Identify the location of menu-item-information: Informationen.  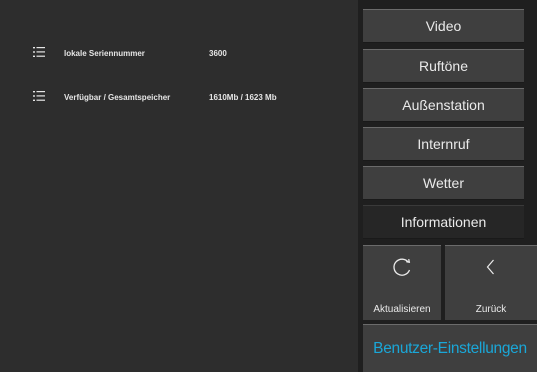
(443, 222).